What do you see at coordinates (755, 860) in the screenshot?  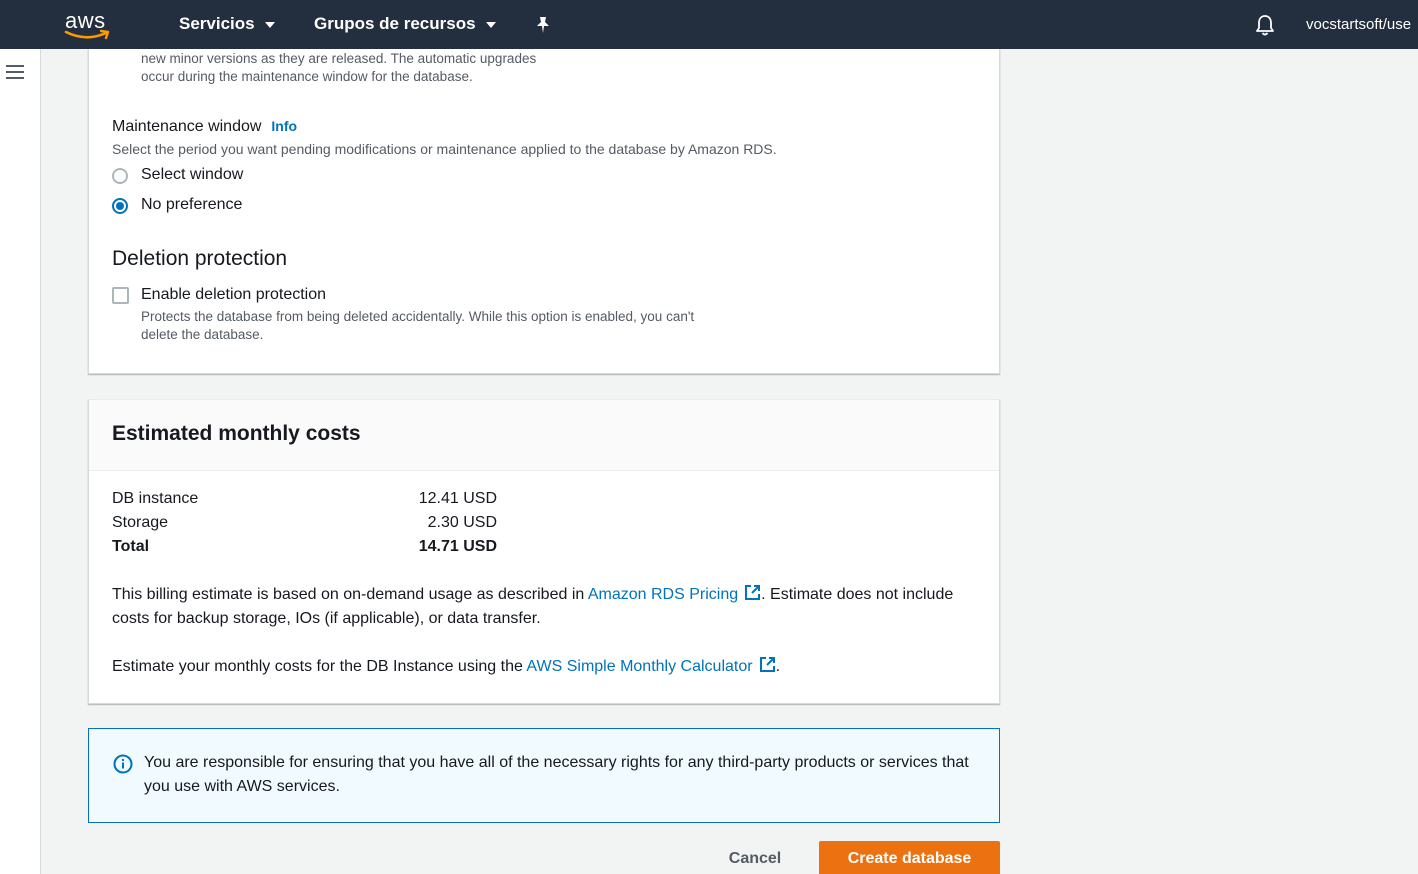 I see `cancel-button: Cancel` at bounding box center [755, 860].